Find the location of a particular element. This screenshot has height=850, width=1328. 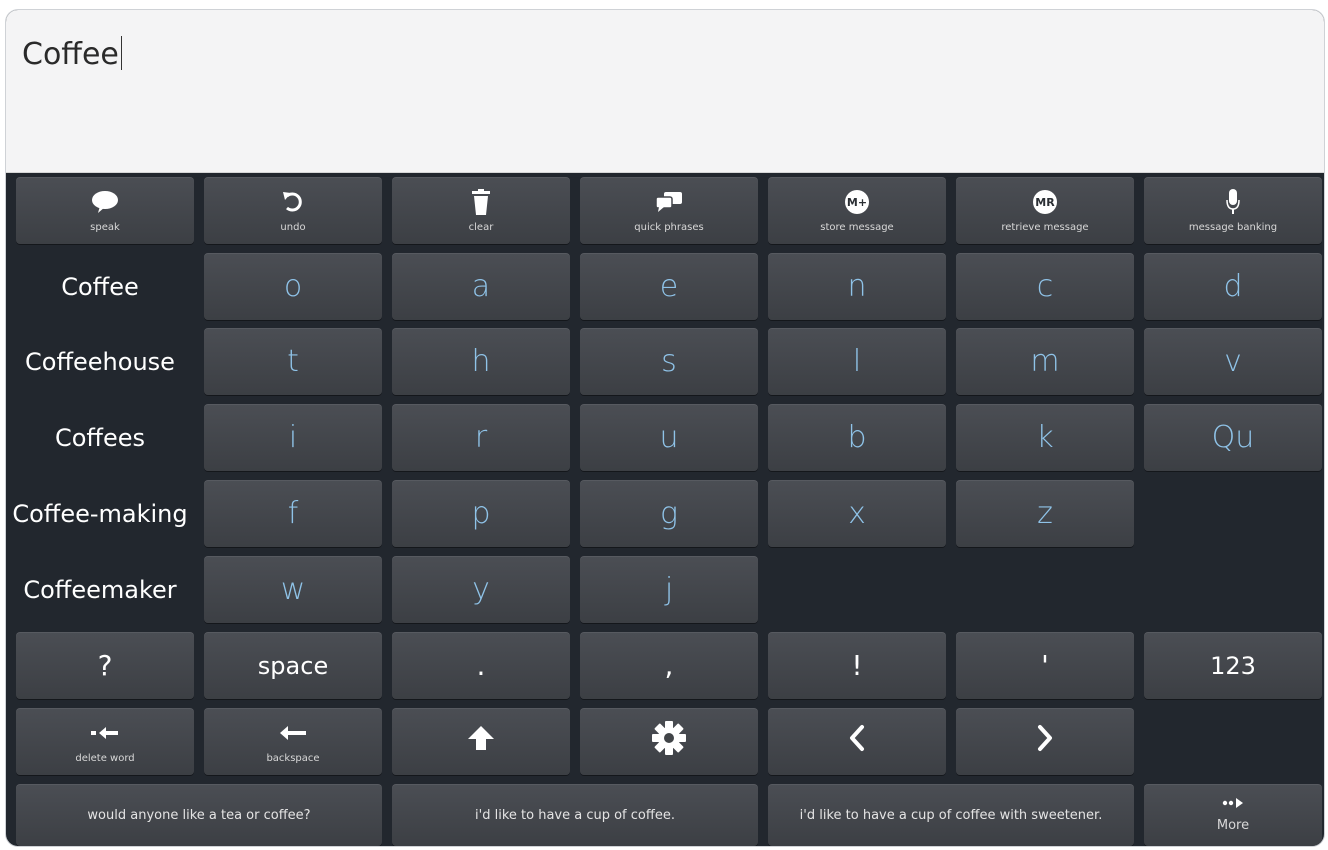

shift-button is located at coordinates (481, 741).